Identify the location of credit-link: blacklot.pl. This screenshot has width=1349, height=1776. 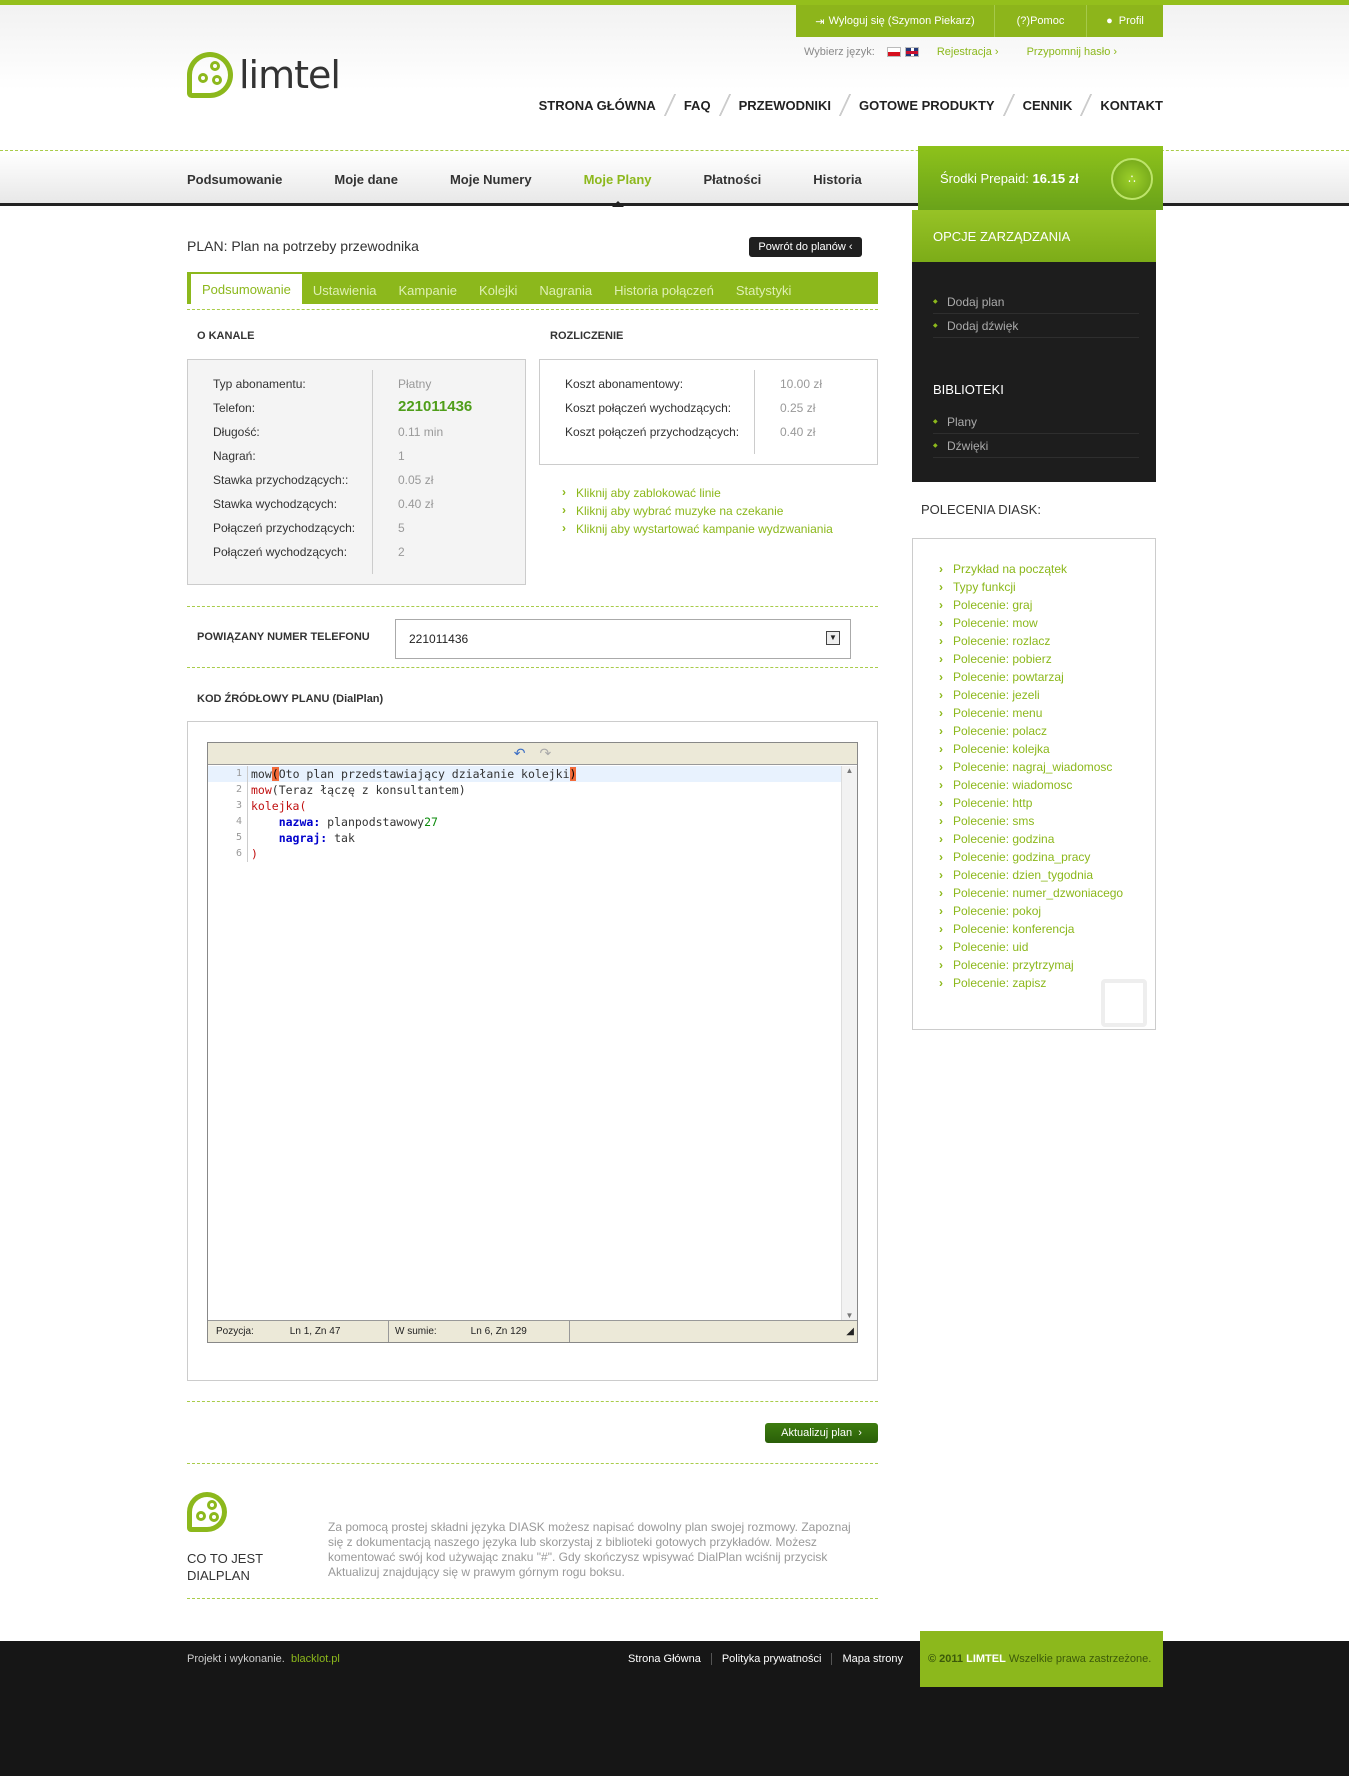
(315, 1659).